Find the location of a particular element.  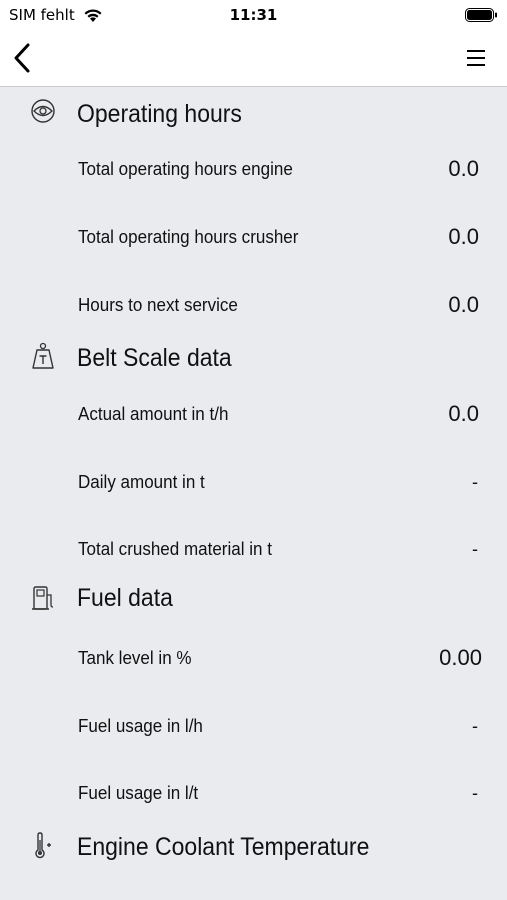

section-belt-scale: Belt Scale data is located at coordinates (253, 358).